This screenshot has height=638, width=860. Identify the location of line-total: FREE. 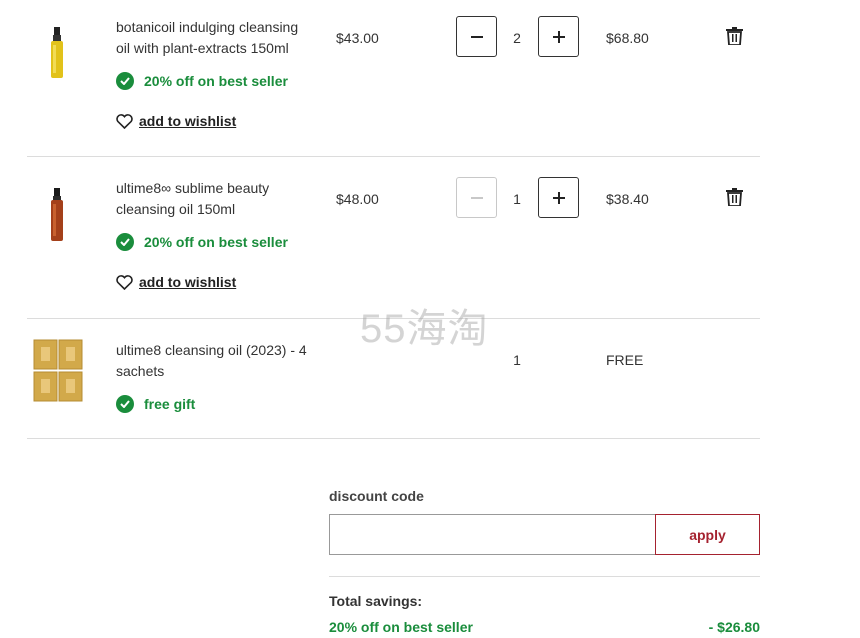
(625, 360).